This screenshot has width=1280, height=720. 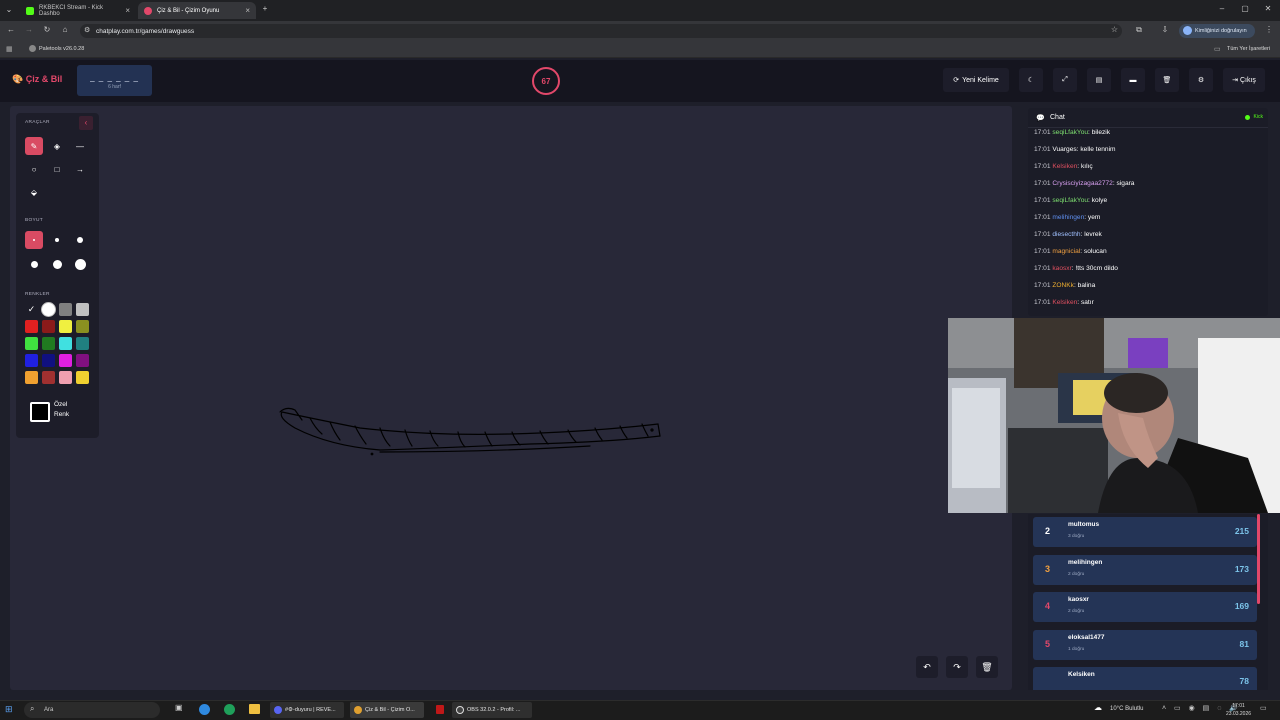 I want to click on size-6-button, so click(x=80, y=264).